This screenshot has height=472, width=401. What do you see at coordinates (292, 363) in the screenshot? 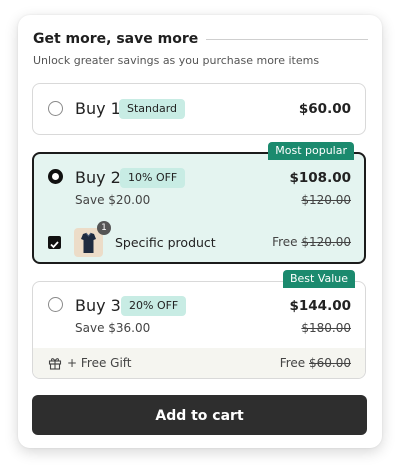
I see `gift-free-label: Free` at bounding box center [292, 363].